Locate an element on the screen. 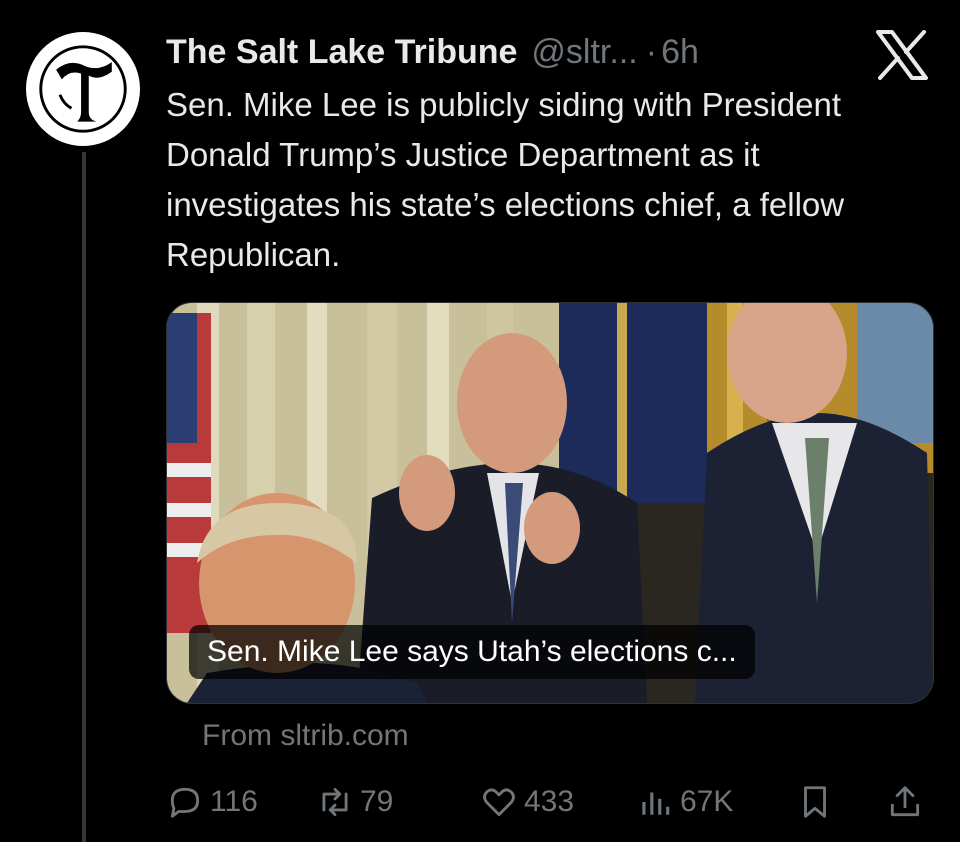  views-icon is located at coordinates (656, 803).